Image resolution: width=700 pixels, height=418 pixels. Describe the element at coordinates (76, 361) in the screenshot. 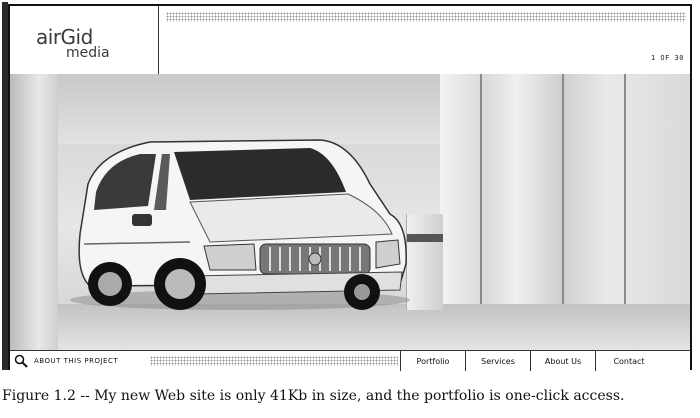

I see `about-project-label: ABOUT THIS PROJECT` at that location.